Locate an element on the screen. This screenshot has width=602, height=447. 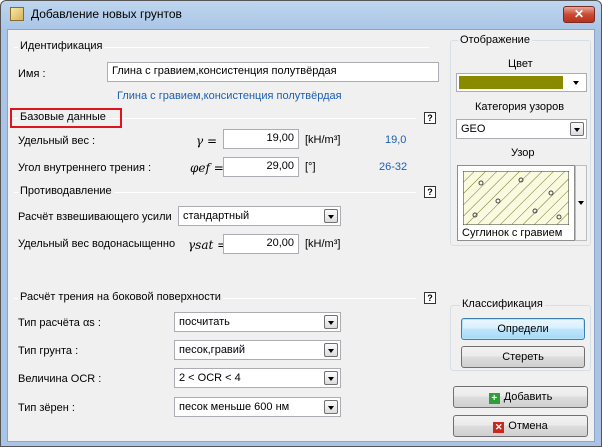
skin-friction-title: Расчёт трения на боковой поверхности is located at coordinates (120, 297).